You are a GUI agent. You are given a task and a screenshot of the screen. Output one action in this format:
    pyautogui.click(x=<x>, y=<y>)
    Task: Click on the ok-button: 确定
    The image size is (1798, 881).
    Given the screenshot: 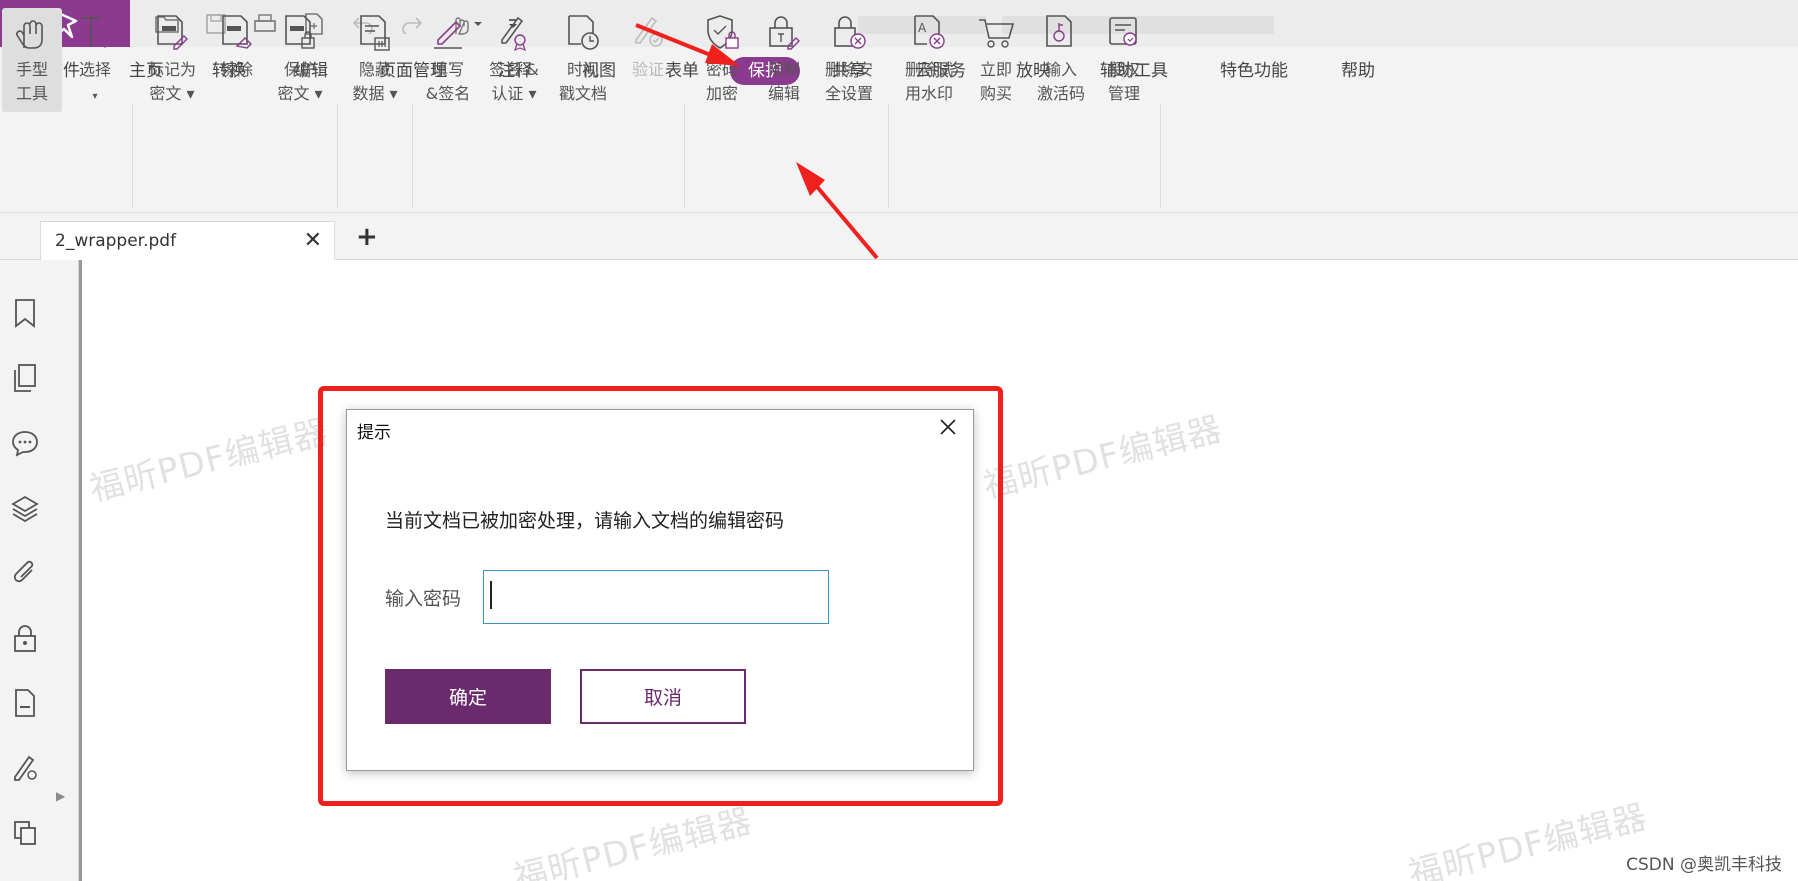 What is the action you would take?
    pyautogui.click(x=468, y=696)
    